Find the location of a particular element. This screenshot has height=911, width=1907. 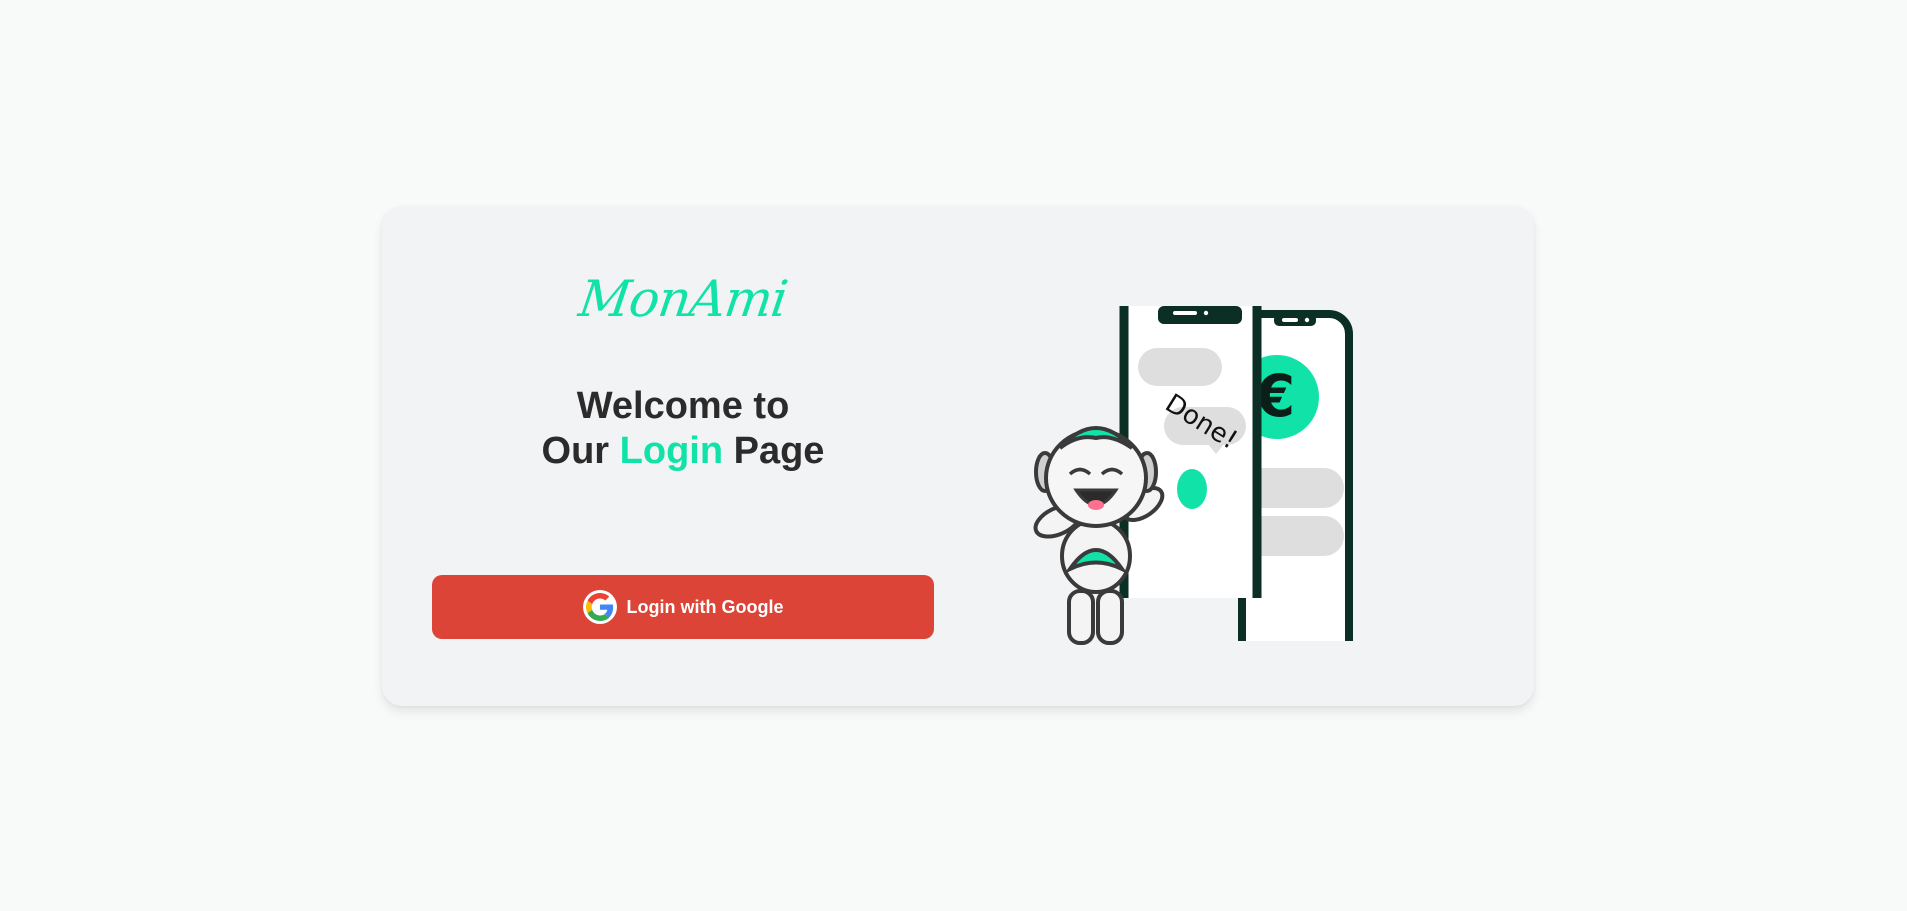

headline-accent: Login is located at coordinates (671, 451).